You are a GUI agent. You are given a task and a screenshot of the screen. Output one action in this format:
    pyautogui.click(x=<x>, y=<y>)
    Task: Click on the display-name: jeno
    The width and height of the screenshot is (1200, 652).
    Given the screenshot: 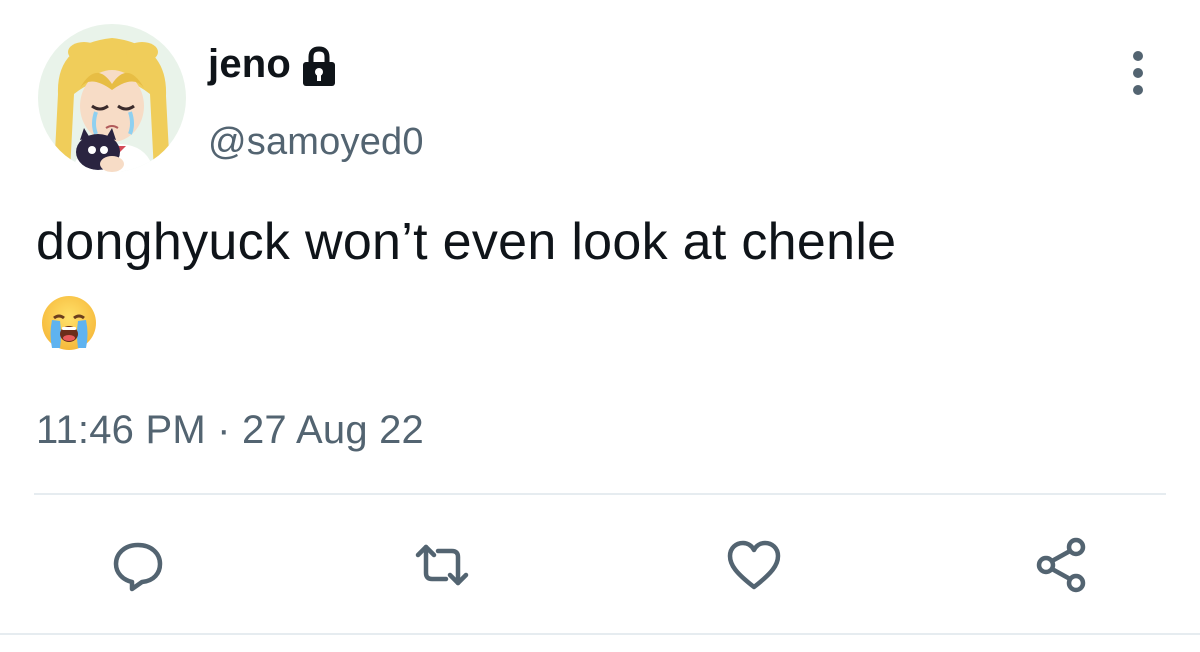 What is the action you would take?
    pyautogui.click(x=249, y=64)
    